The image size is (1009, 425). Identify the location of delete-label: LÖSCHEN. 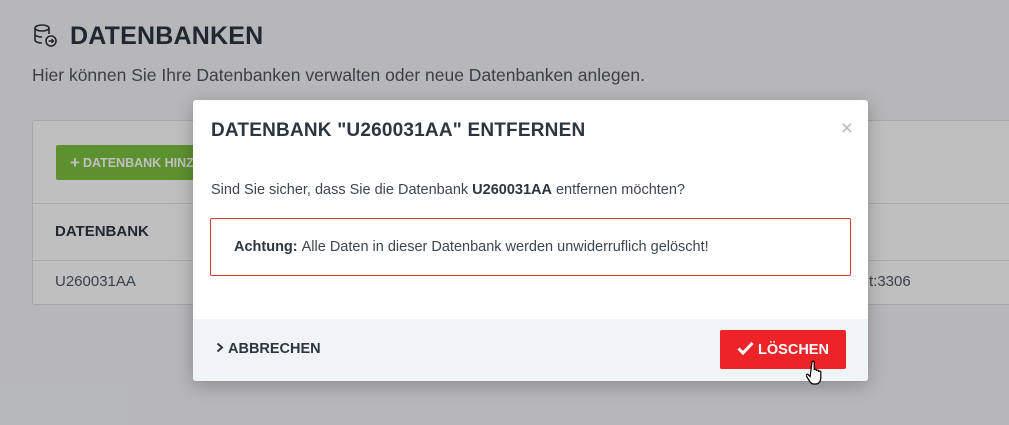
(793, 349).